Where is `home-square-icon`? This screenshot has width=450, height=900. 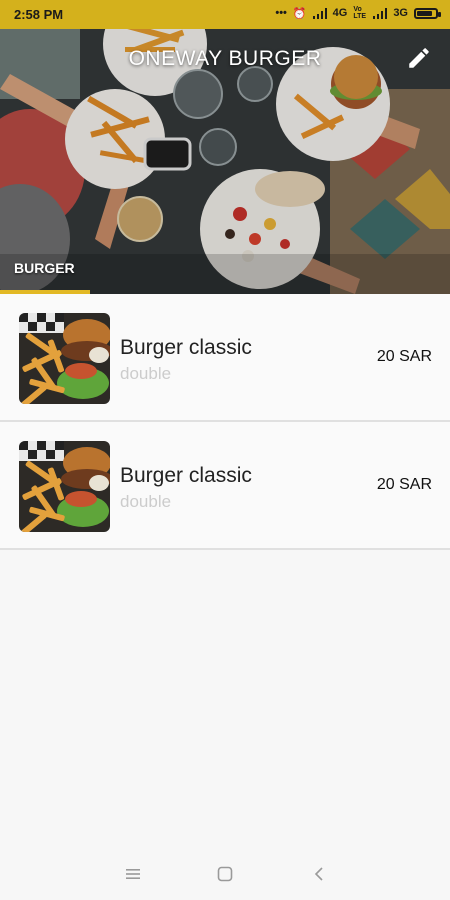
home-square-icon is located at coordinates (225, 874).